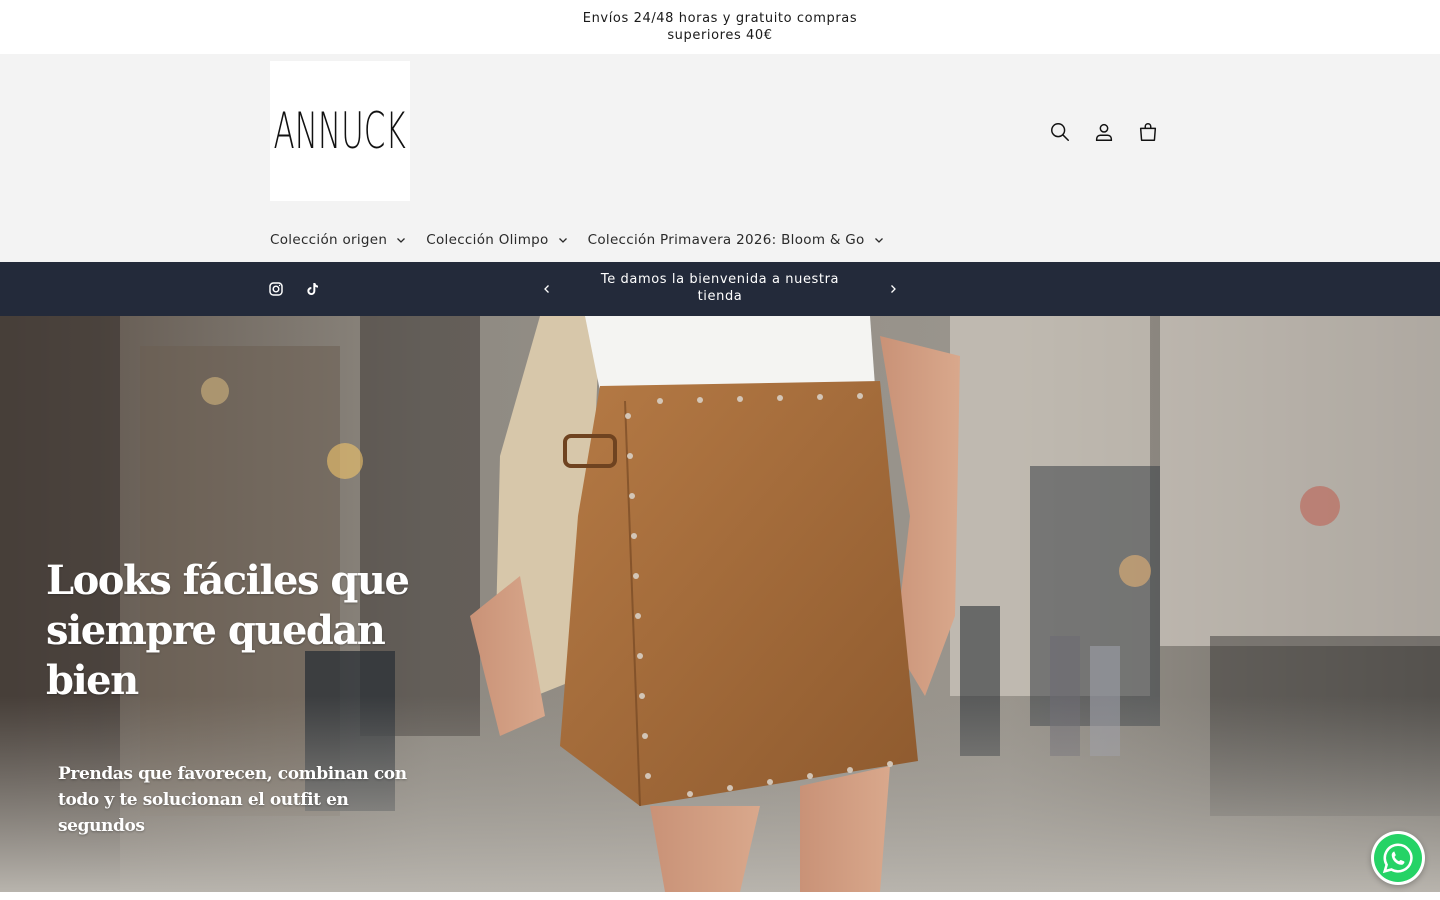  What do you see at coordinates (329, 240) in the screenshot?
I see `nav-item-label: Colección origen` at bounding box center [329, 240].